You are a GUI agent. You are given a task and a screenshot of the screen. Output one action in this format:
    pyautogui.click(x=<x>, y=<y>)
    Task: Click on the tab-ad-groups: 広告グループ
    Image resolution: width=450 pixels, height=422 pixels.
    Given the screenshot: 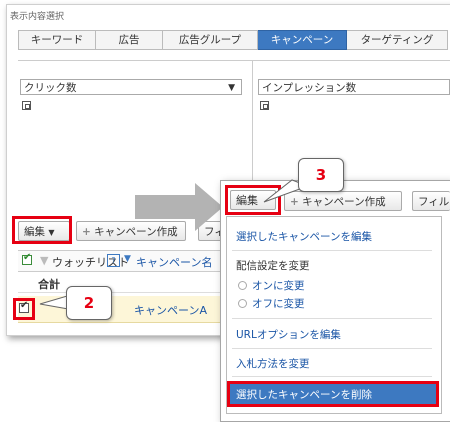 What is the action you would take?
    pyautogui.click(x=210, y=40)
    